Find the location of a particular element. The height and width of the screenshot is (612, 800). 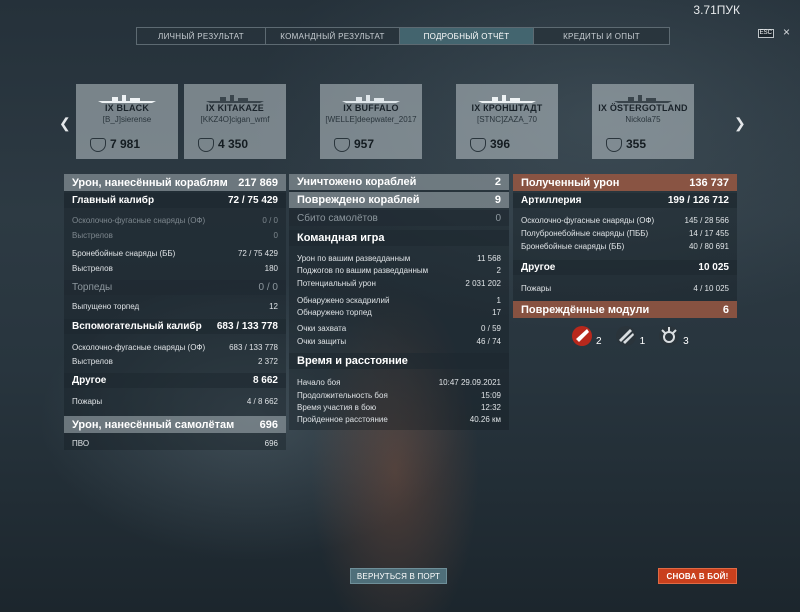

row-label: Пройденное расстояние is located at coordinates (342, 419).